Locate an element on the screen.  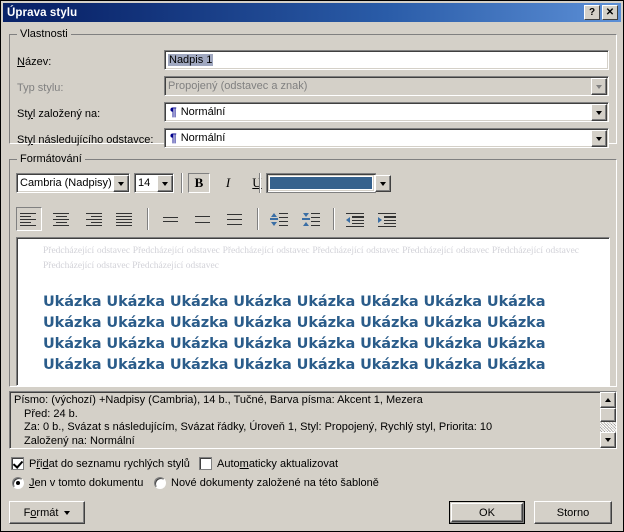
name-input-value: Nadpis 1 is located at coordinates (191, 60).